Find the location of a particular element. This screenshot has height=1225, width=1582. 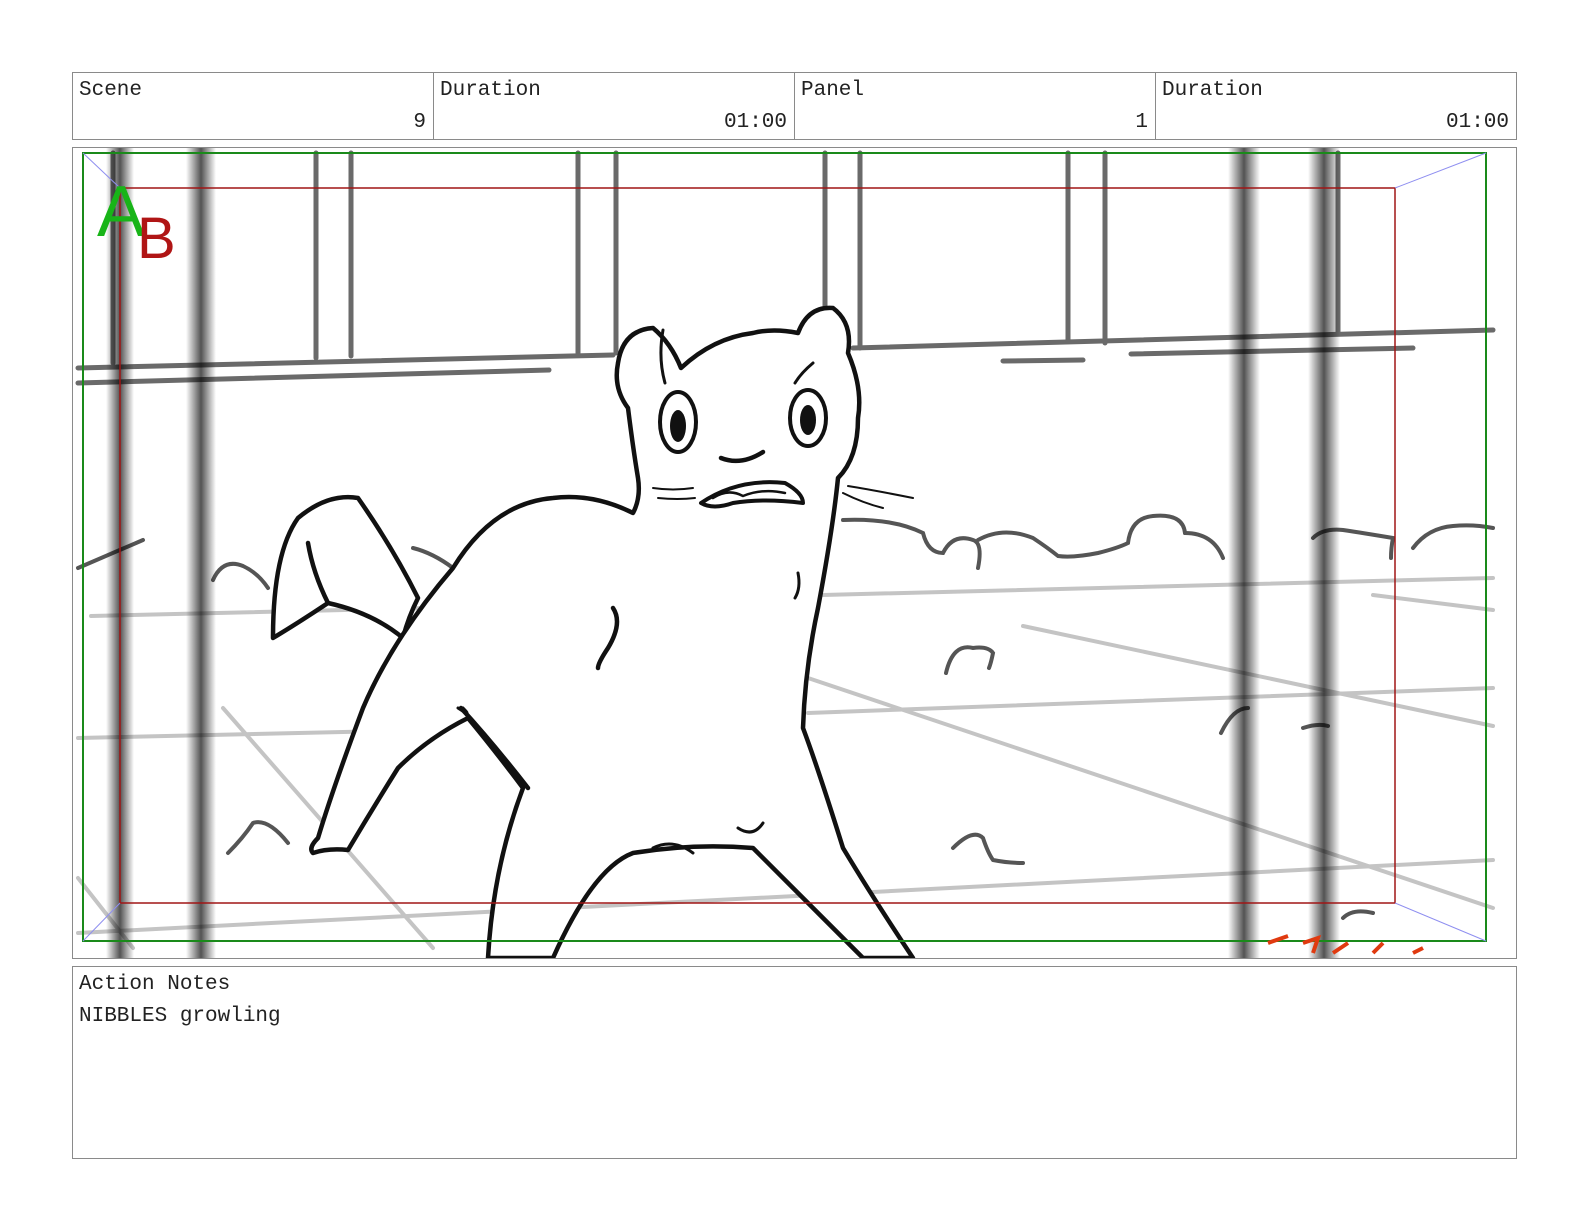

action-notes-text: NIBBLES growling is located at coordinates (180, 1016).